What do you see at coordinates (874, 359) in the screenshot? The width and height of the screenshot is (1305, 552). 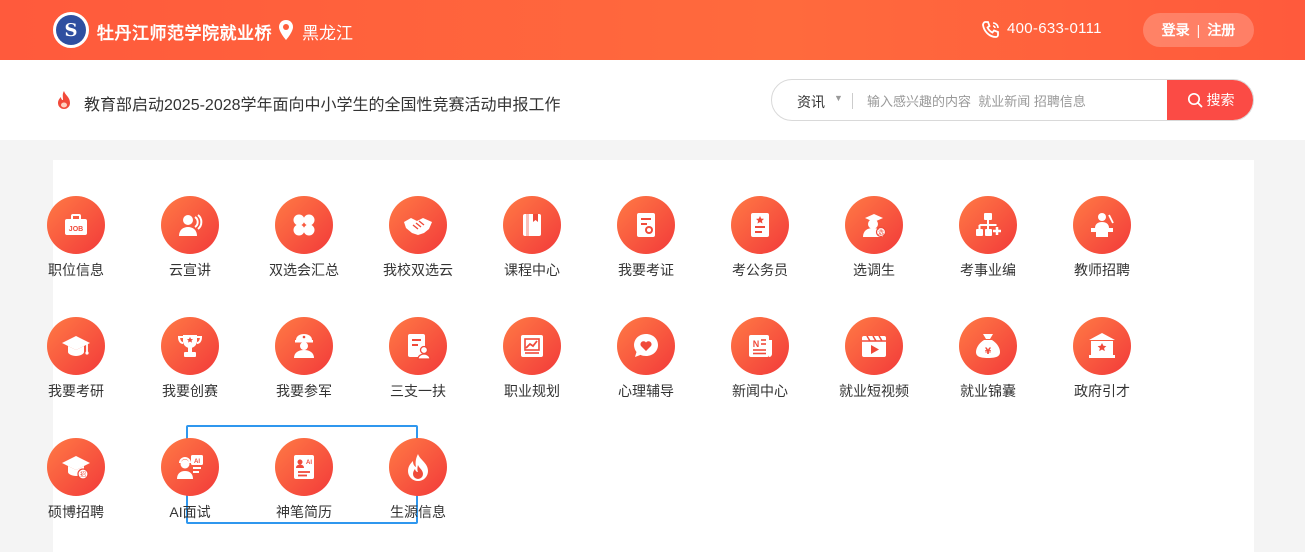 I see `service-item: 就业短视频` at bounding box center [874, 359].